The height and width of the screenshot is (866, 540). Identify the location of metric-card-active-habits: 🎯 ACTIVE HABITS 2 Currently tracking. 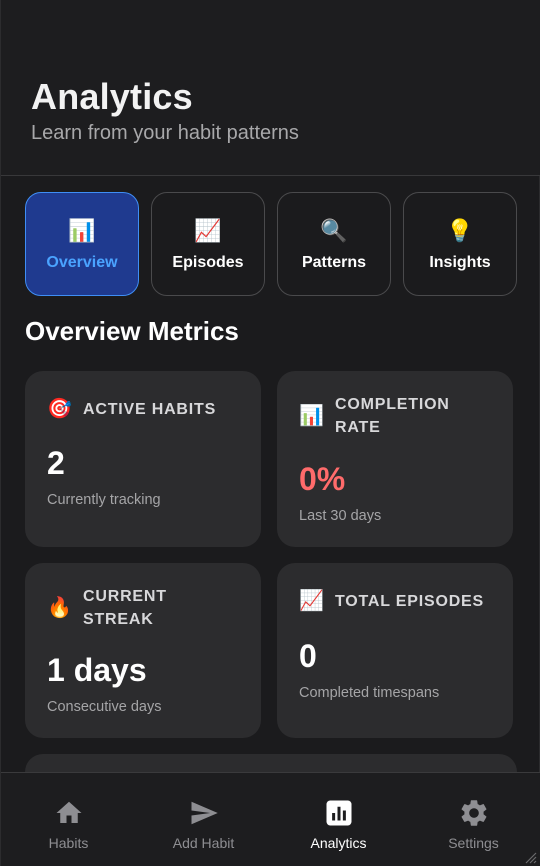
(143, 459).